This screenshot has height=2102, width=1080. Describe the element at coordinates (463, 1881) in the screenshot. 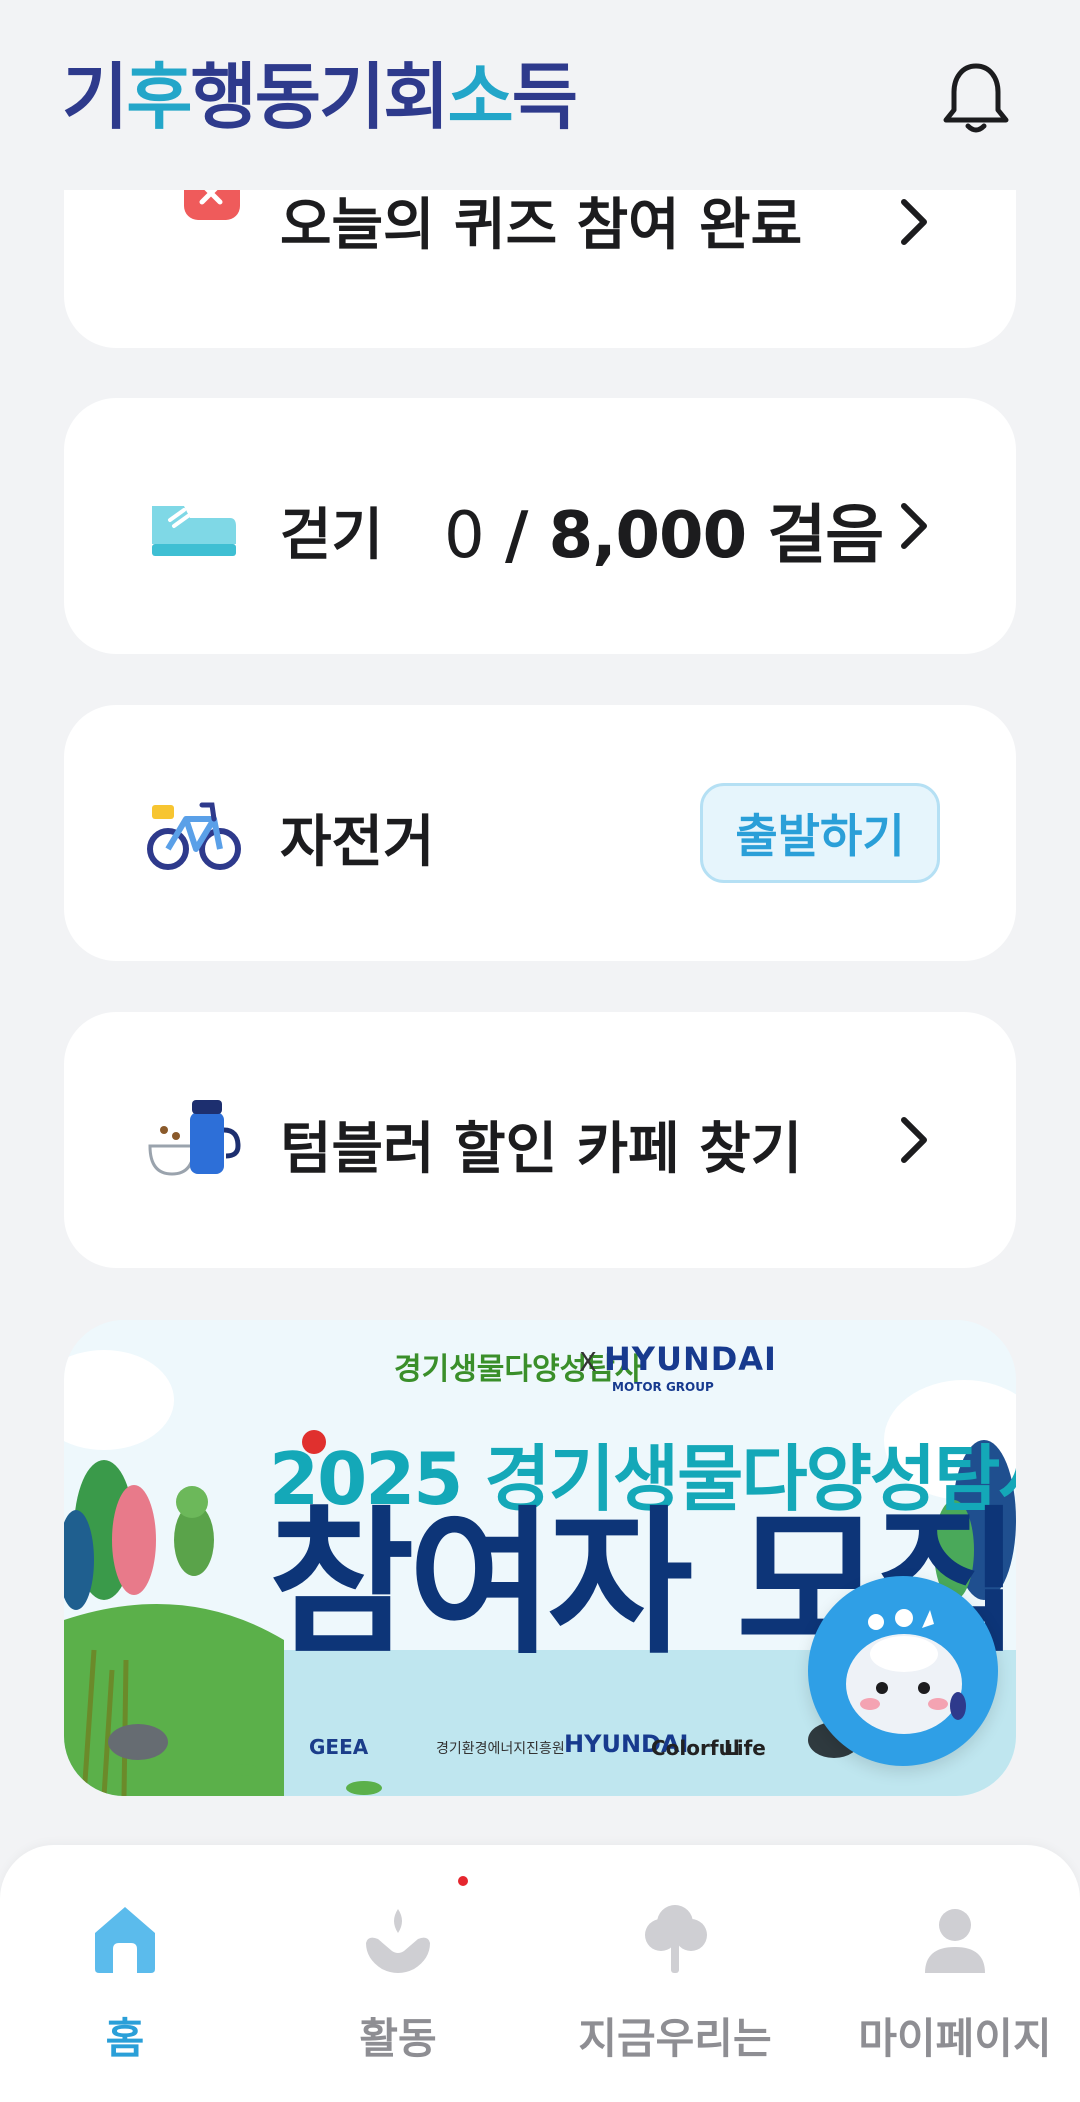

I see `notification-dot` at that location.